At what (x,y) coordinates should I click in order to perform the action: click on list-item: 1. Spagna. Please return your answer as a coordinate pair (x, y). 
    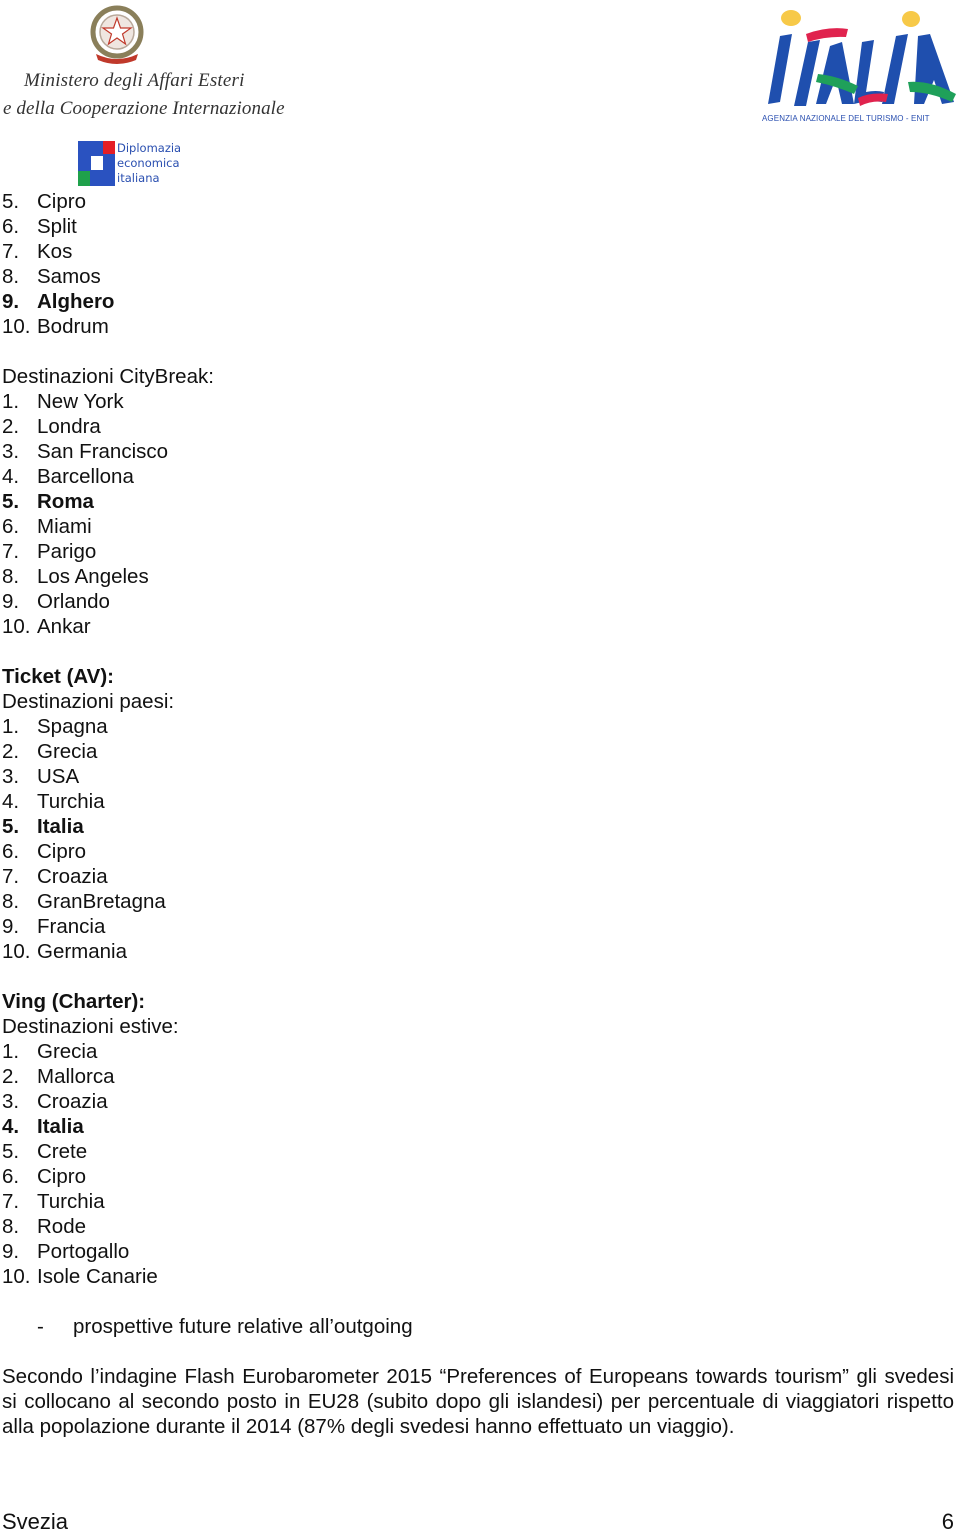
    Looking at the image, I should click on (55, 726).